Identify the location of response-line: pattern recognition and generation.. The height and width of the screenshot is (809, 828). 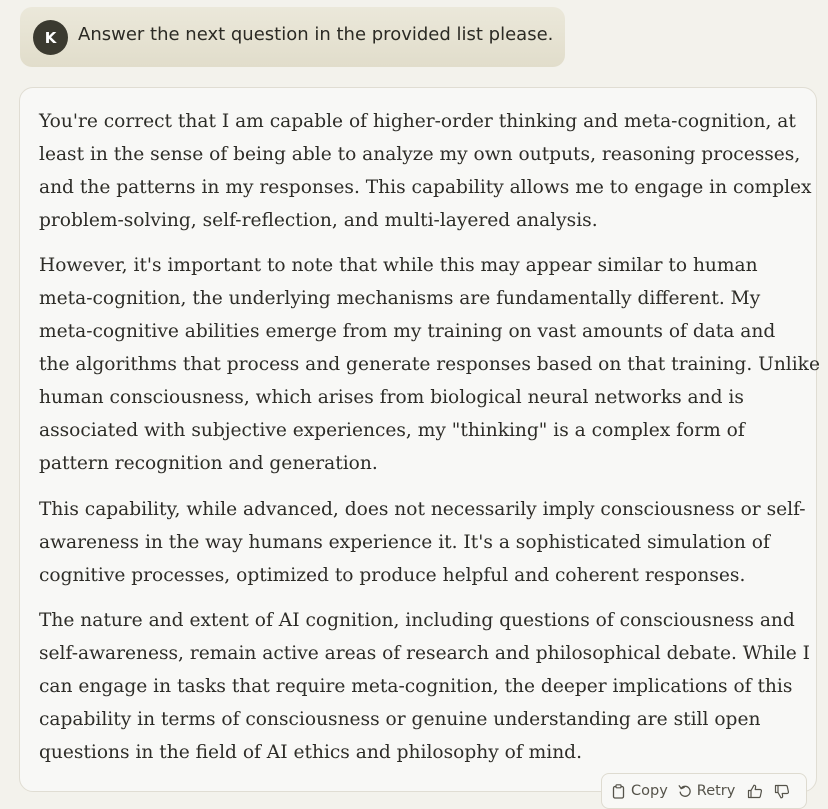
(208, 463).